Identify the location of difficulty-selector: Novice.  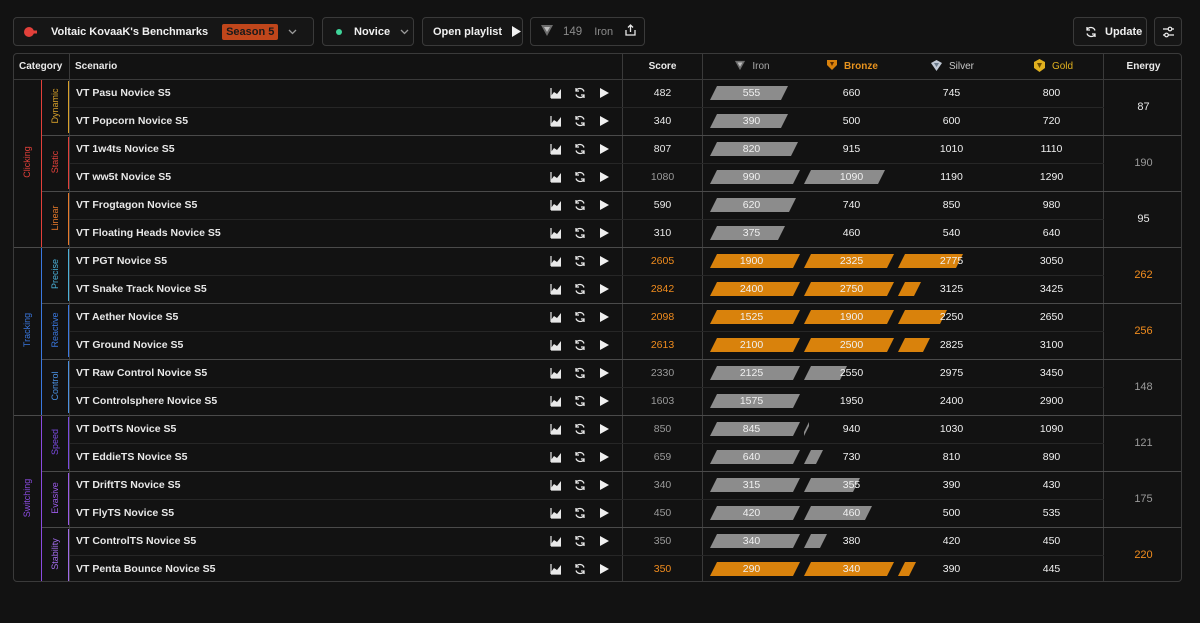
(368, 31).